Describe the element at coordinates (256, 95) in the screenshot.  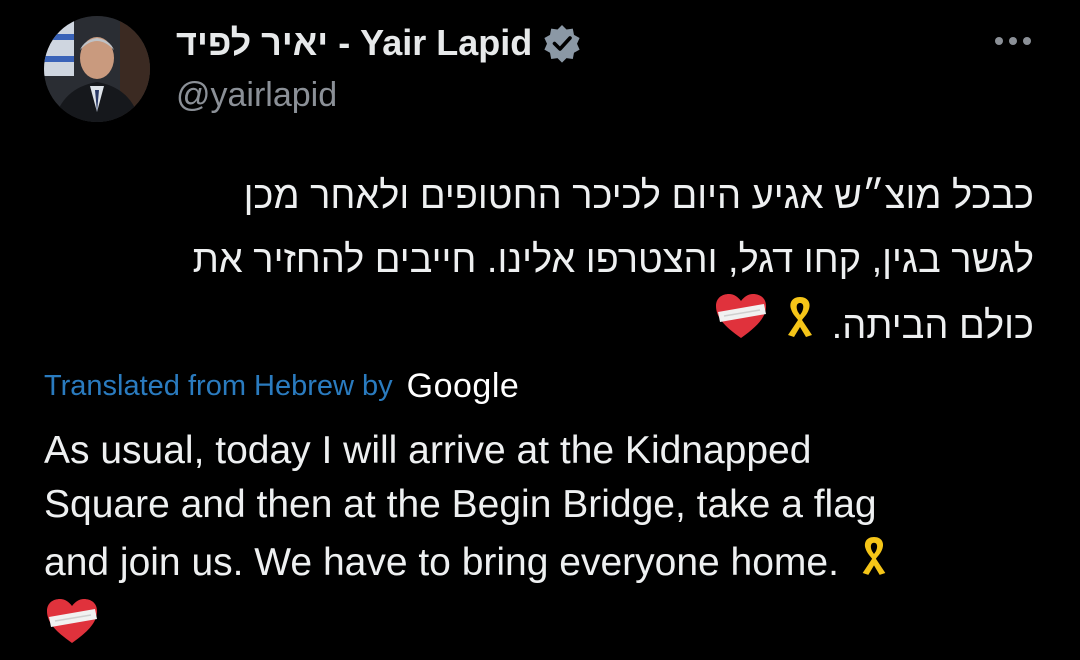
I see `author-handle: @yairlapid` at that location.